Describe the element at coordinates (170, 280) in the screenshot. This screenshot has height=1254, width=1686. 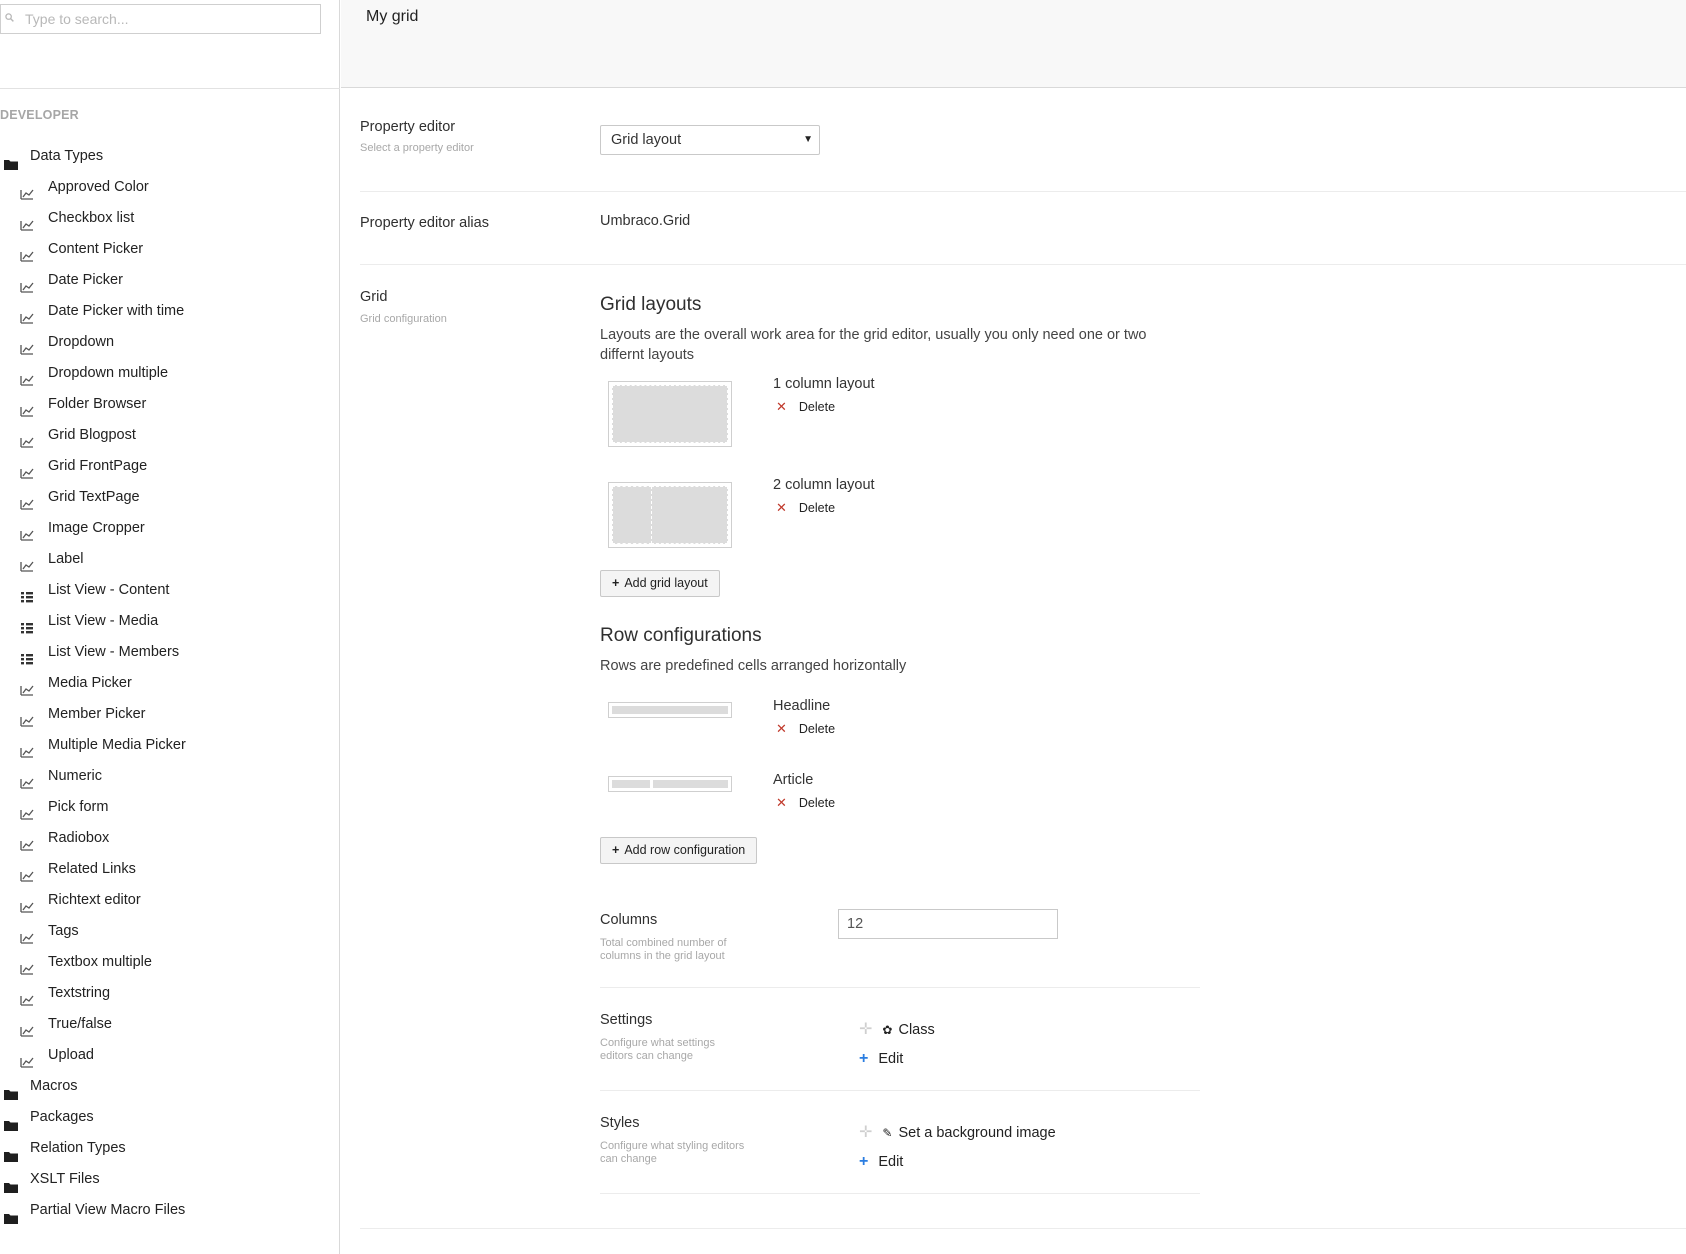
I see `tree-item-date-picker: Date Picker` at that location.